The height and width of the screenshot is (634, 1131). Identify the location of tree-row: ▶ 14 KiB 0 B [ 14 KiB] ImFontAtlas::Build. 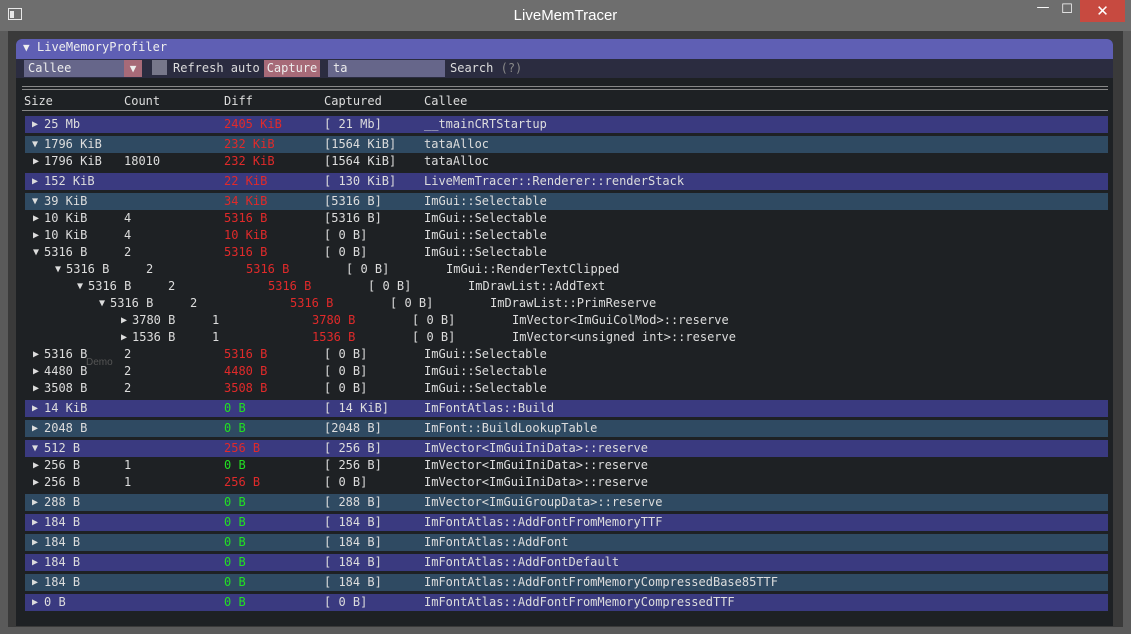
(566, 408).